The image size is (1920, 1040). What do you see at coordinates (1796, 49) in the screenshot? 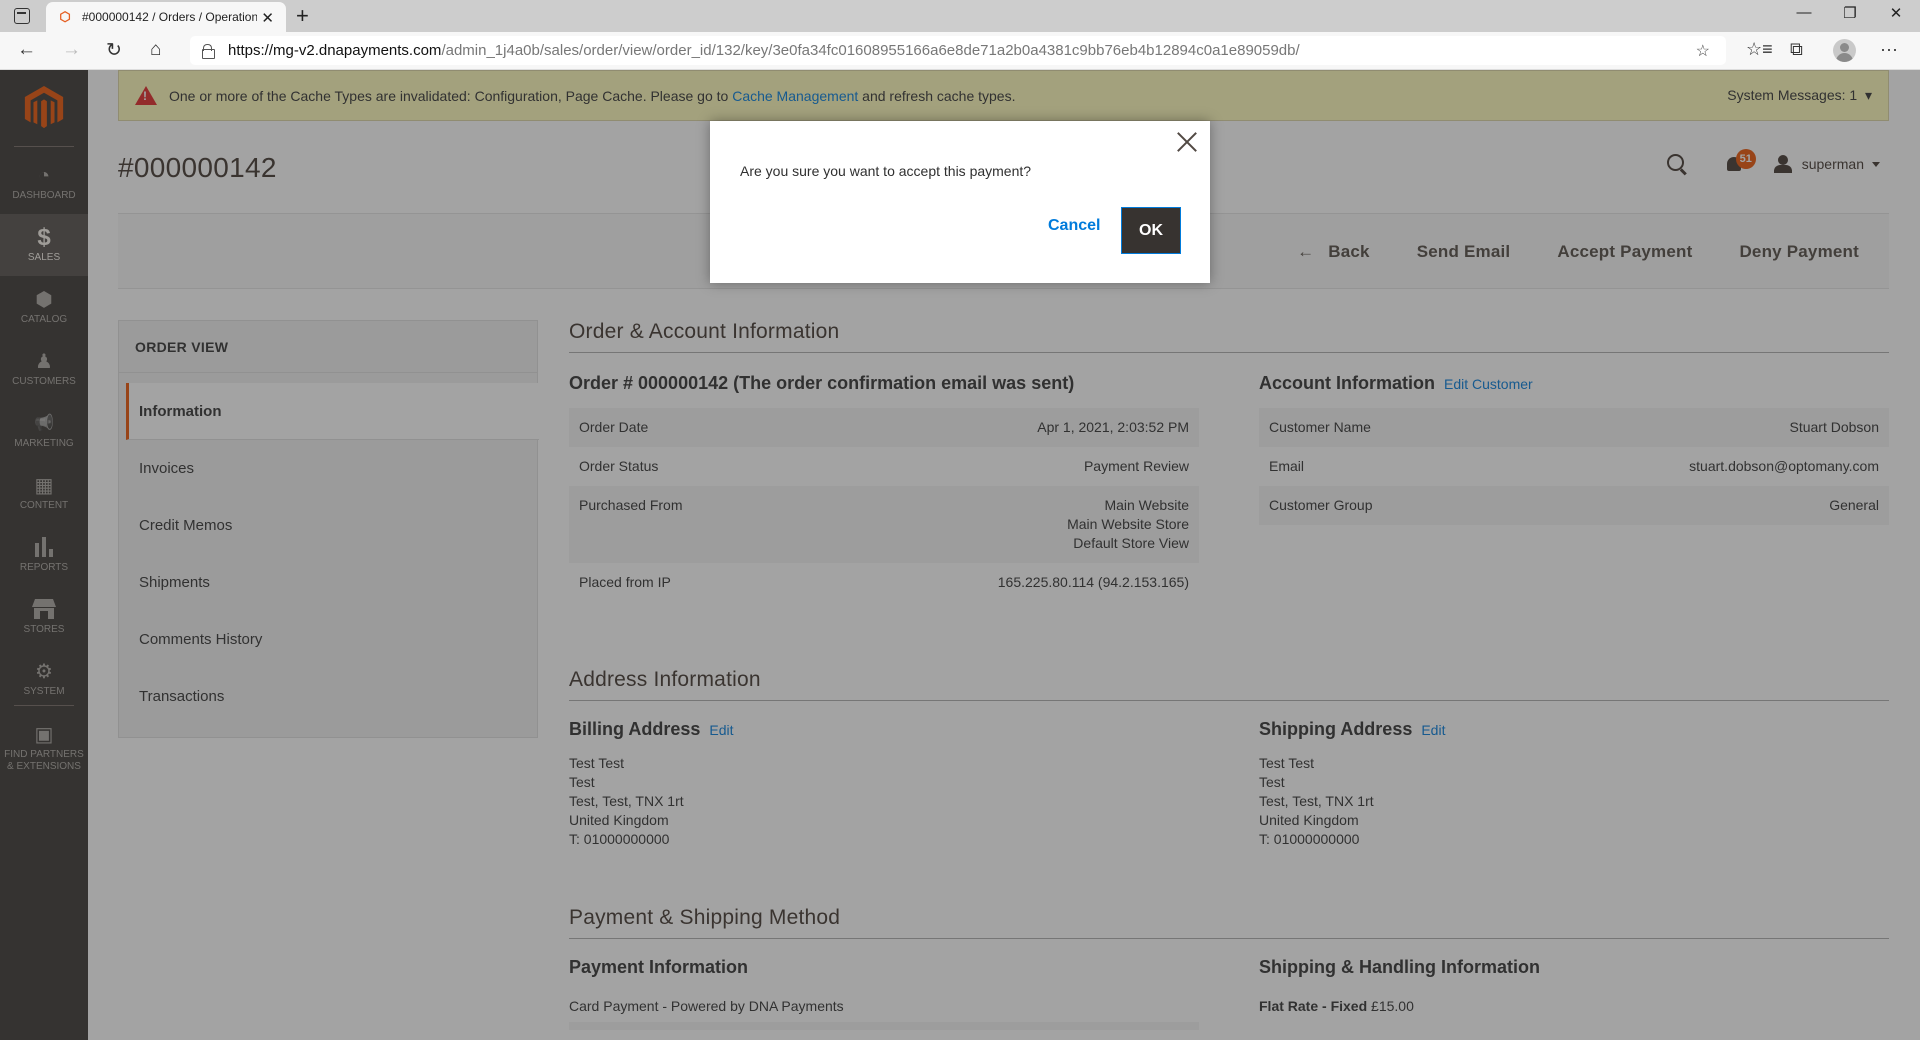
I see `collections-icon: ⧉` at bounding box center [1796, 49].